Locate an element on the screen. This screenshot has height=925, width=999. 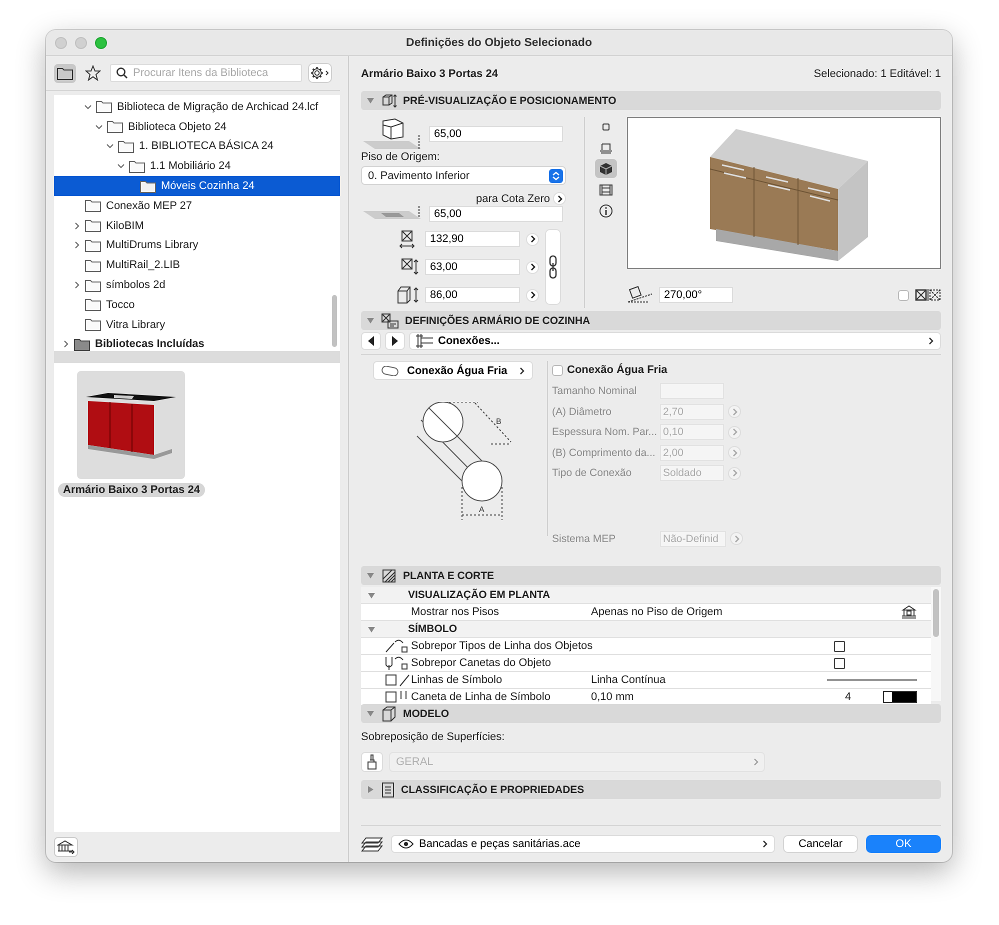
pipe-diagram-drawing: A B is located at coordinates (463, 462).